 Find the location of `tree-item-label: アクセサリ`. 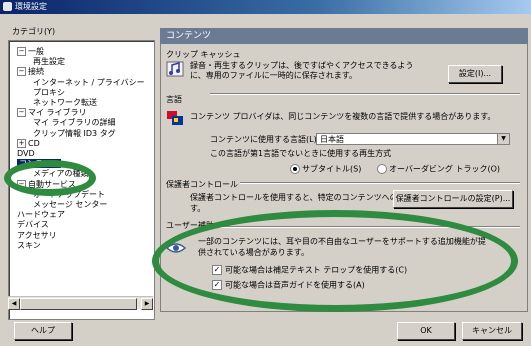

tree-item-label: アクセサリ is located at coordinates (37, 235).